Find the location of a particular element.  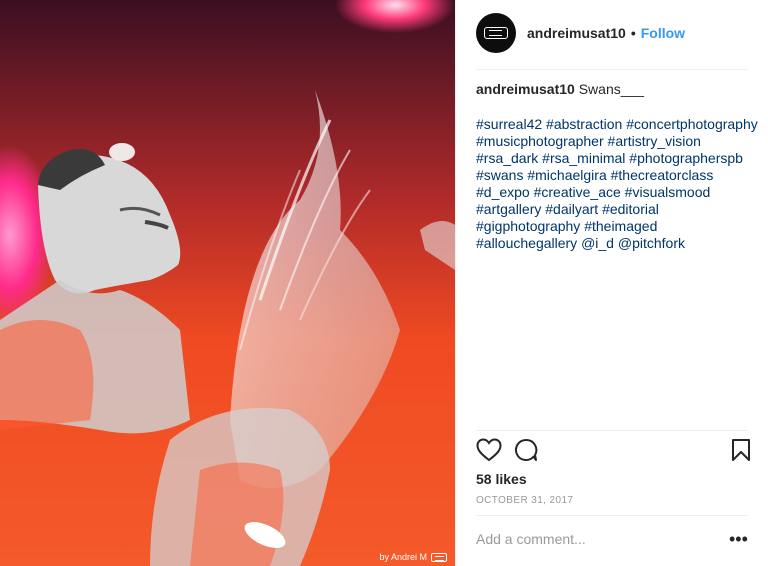

hashtag-link: #allouchegallery is located at coordinates (526, 243).